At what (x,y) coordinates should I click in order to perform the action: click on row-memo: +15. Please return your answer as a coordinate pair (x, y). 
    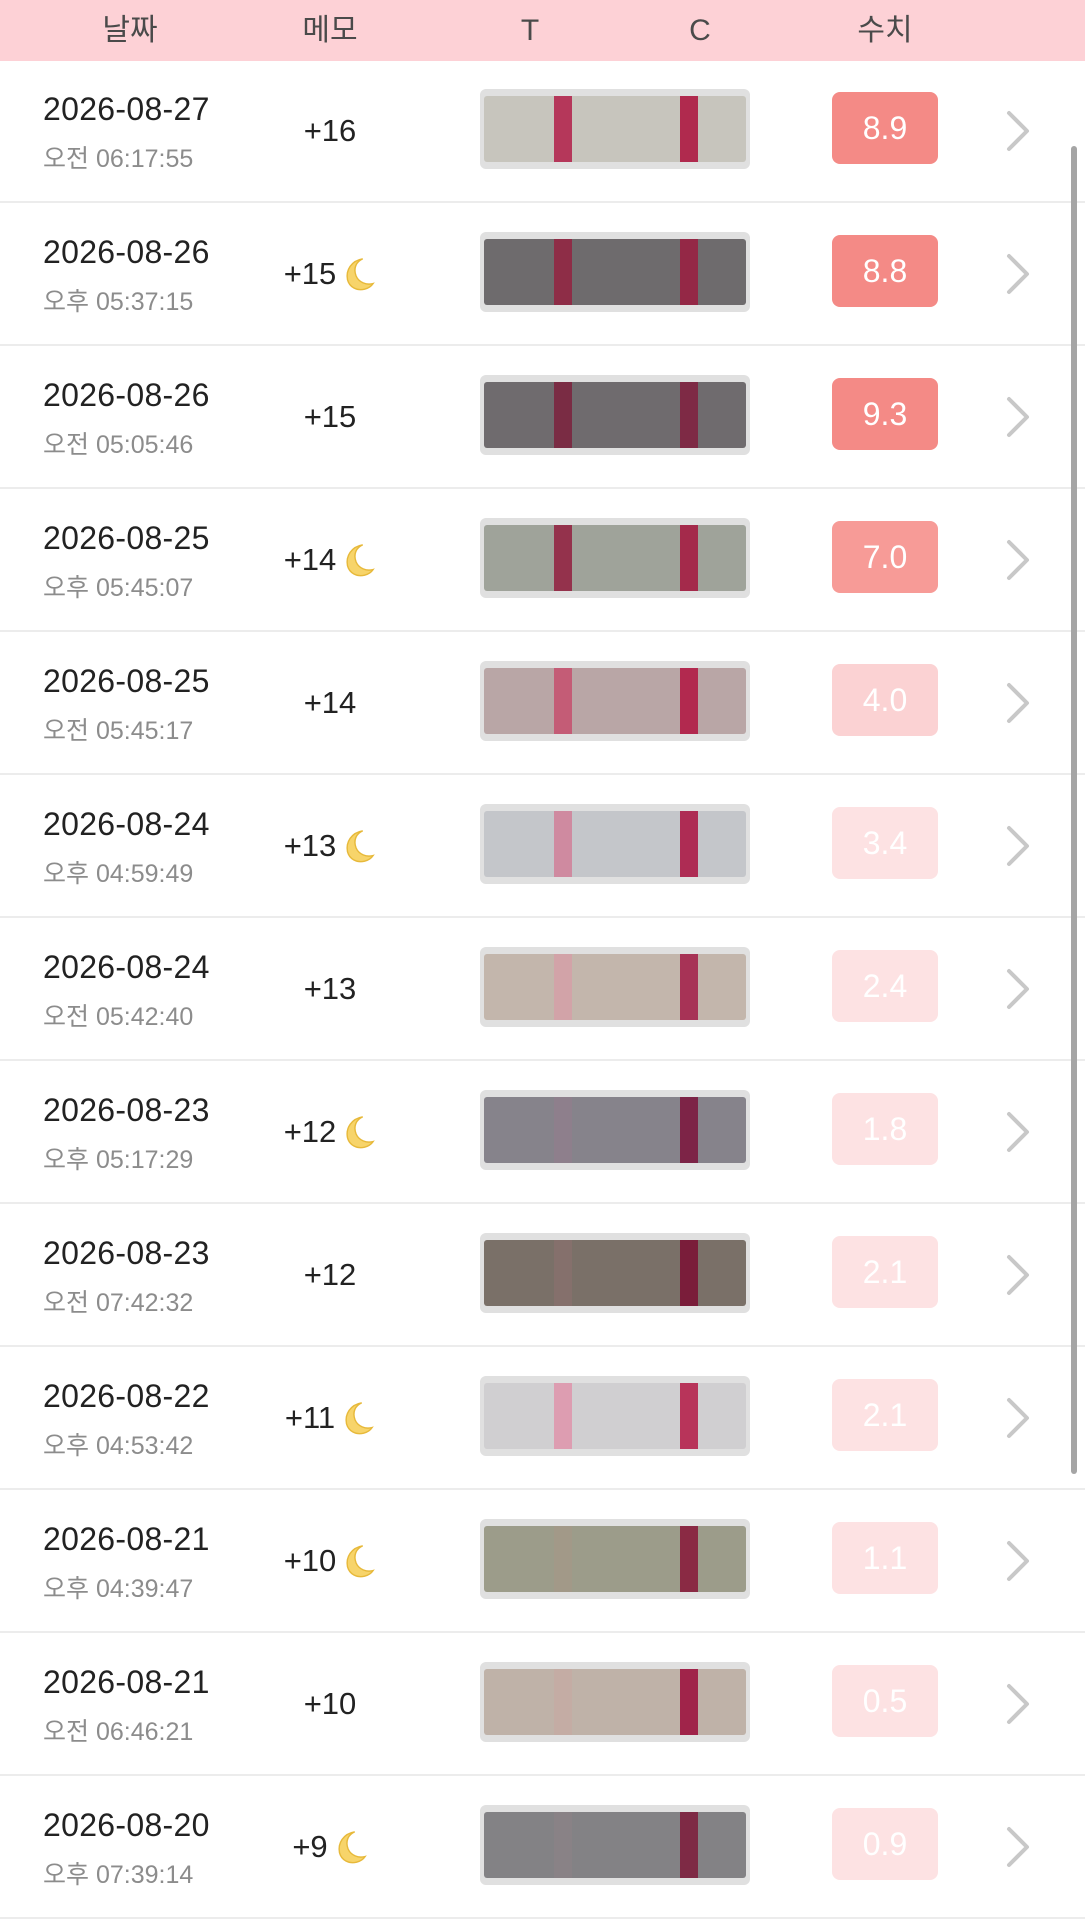
    Looking at the image, I should click on (330, 417).